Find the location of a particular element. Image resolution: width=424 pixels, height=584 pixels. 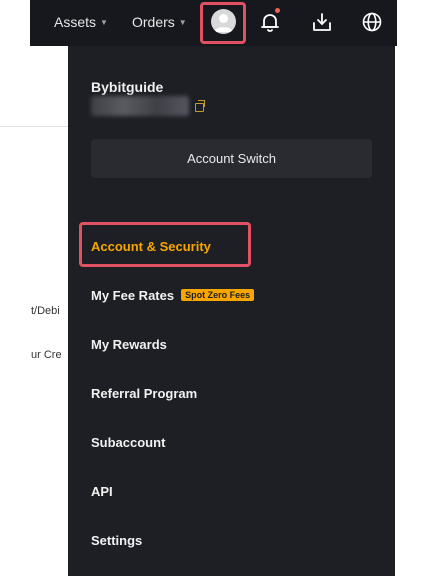

divider is located at coordinates (34, 126).